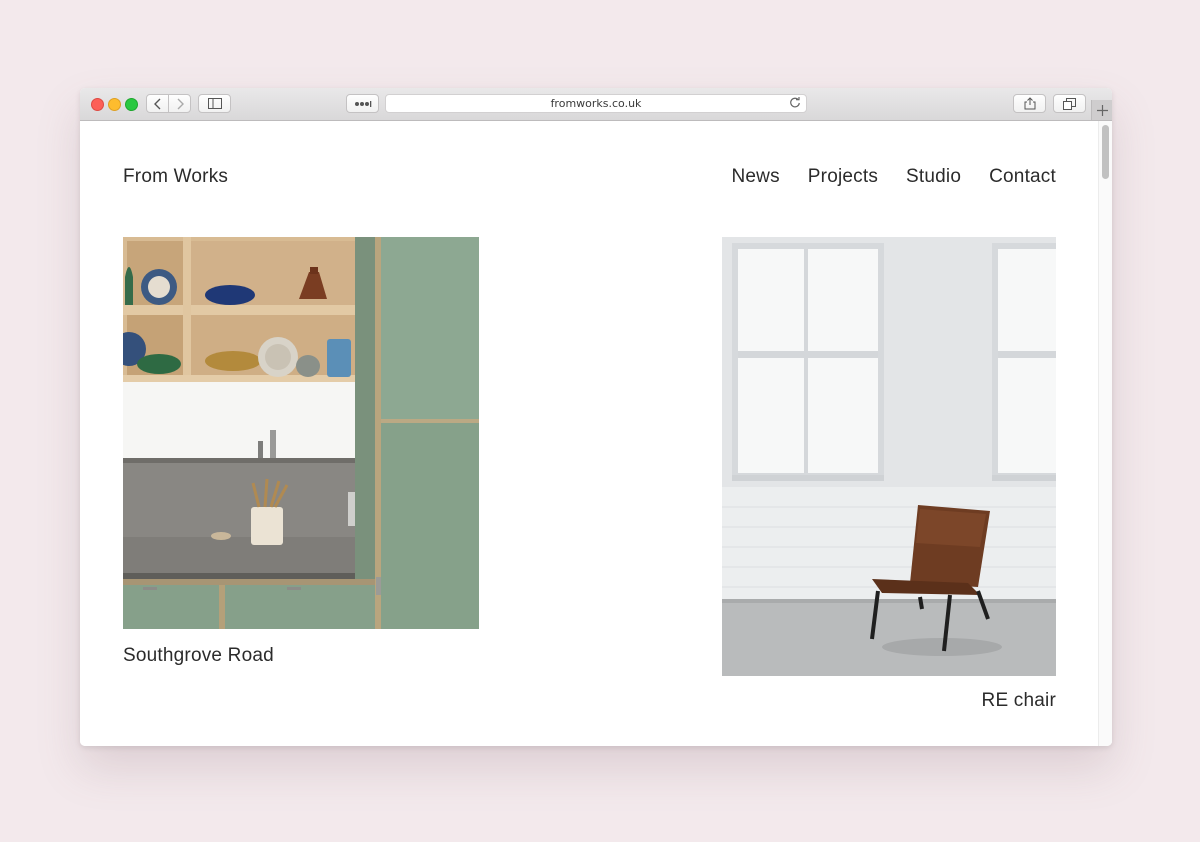 The height and width of the screenshot is (842, 1200). I want to click on tabs-icon, so click(1069, 103).